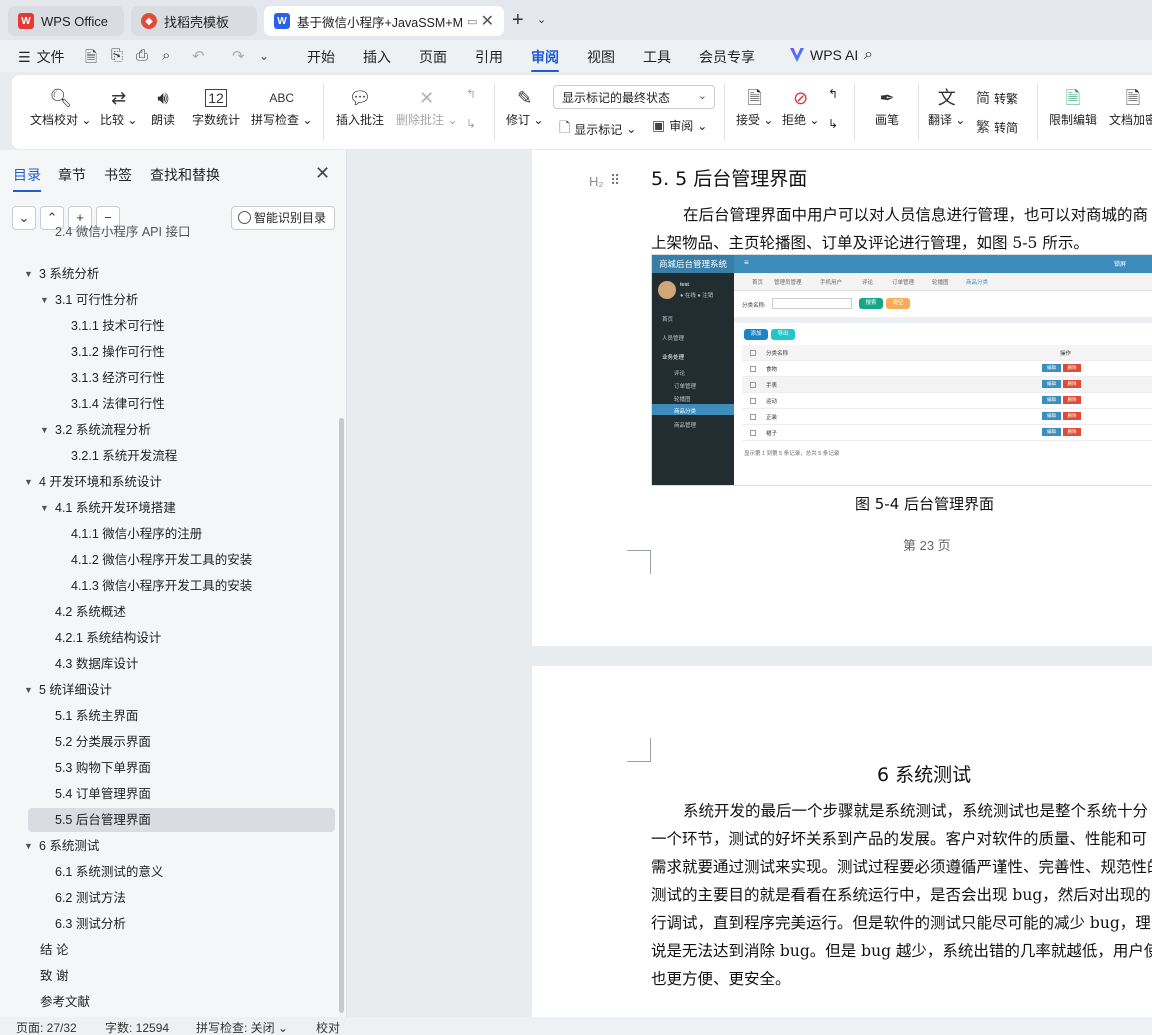  I want to click on reject-button: ⊘ 拒绝 ⌄, so click(800, 106).